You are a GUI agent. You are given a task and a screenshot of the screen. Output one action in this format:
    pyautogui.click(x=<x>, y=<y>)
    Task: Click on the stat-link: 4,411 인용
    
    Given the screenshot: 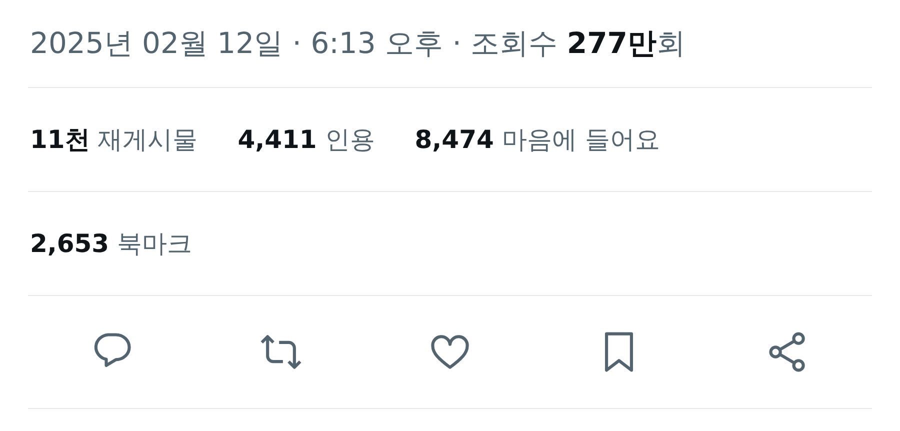 What is the action you would take?
    pyautogui.click(x=306, y=139)
    